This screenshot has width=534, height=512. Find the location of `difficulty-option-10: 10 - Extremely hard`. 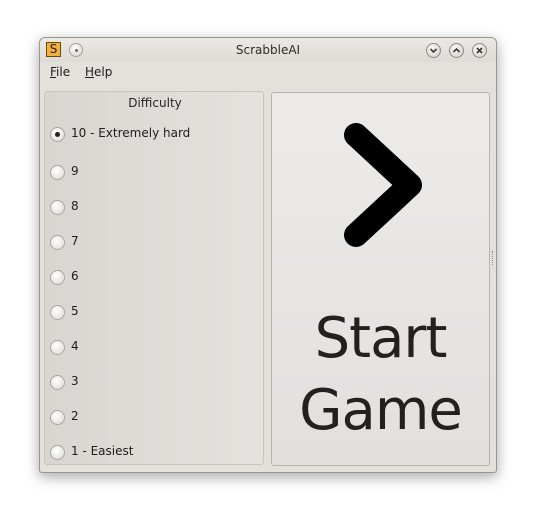

difficulty-option-10: 10 - Extremely hard is located at coordinates (152, 134).